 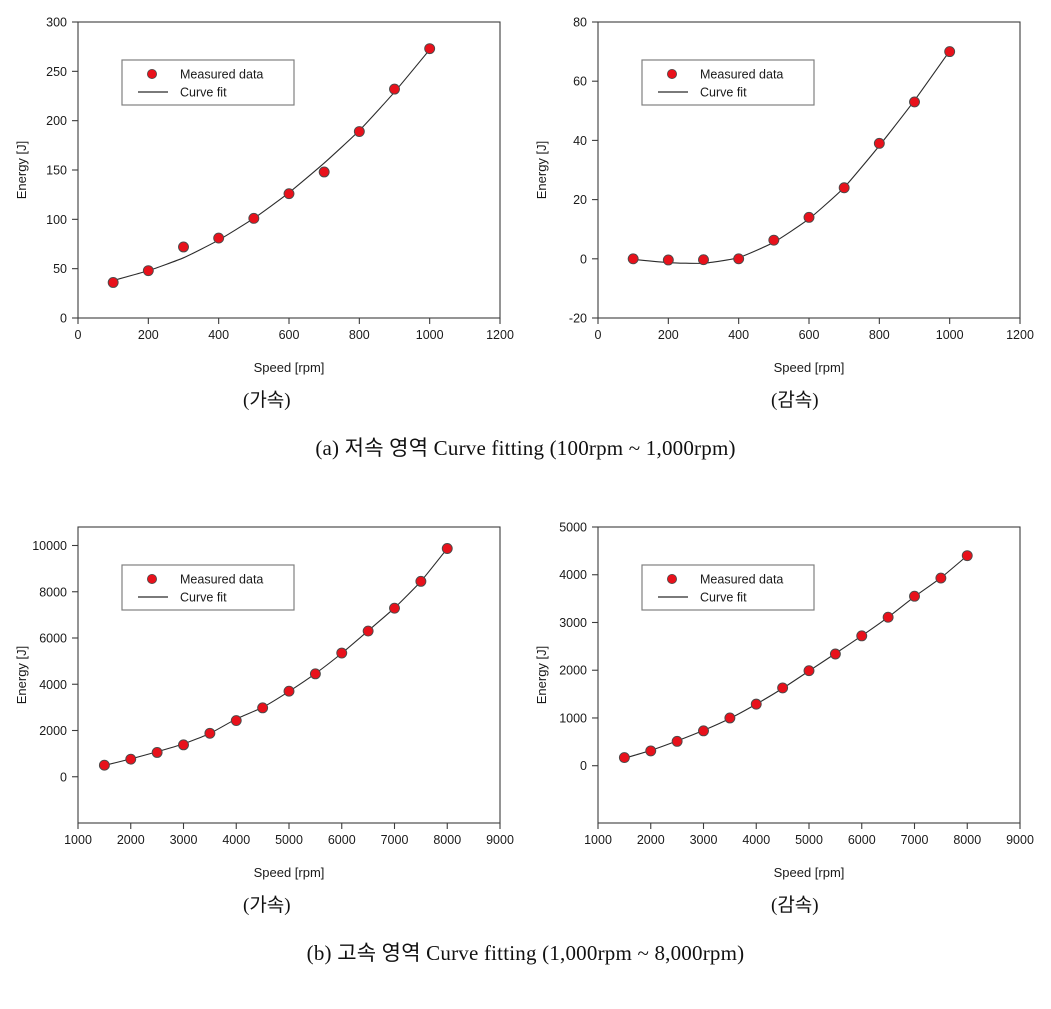 I want to click on x-tick-label: 0, so click(x=78, y=335).